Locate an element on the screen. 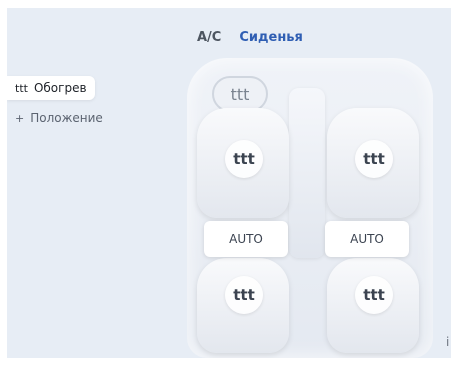 Image resolution: width=451 pixels, height=374 pixels. tab-bar: A/C Сиденья is located at coordinates (250, 37).